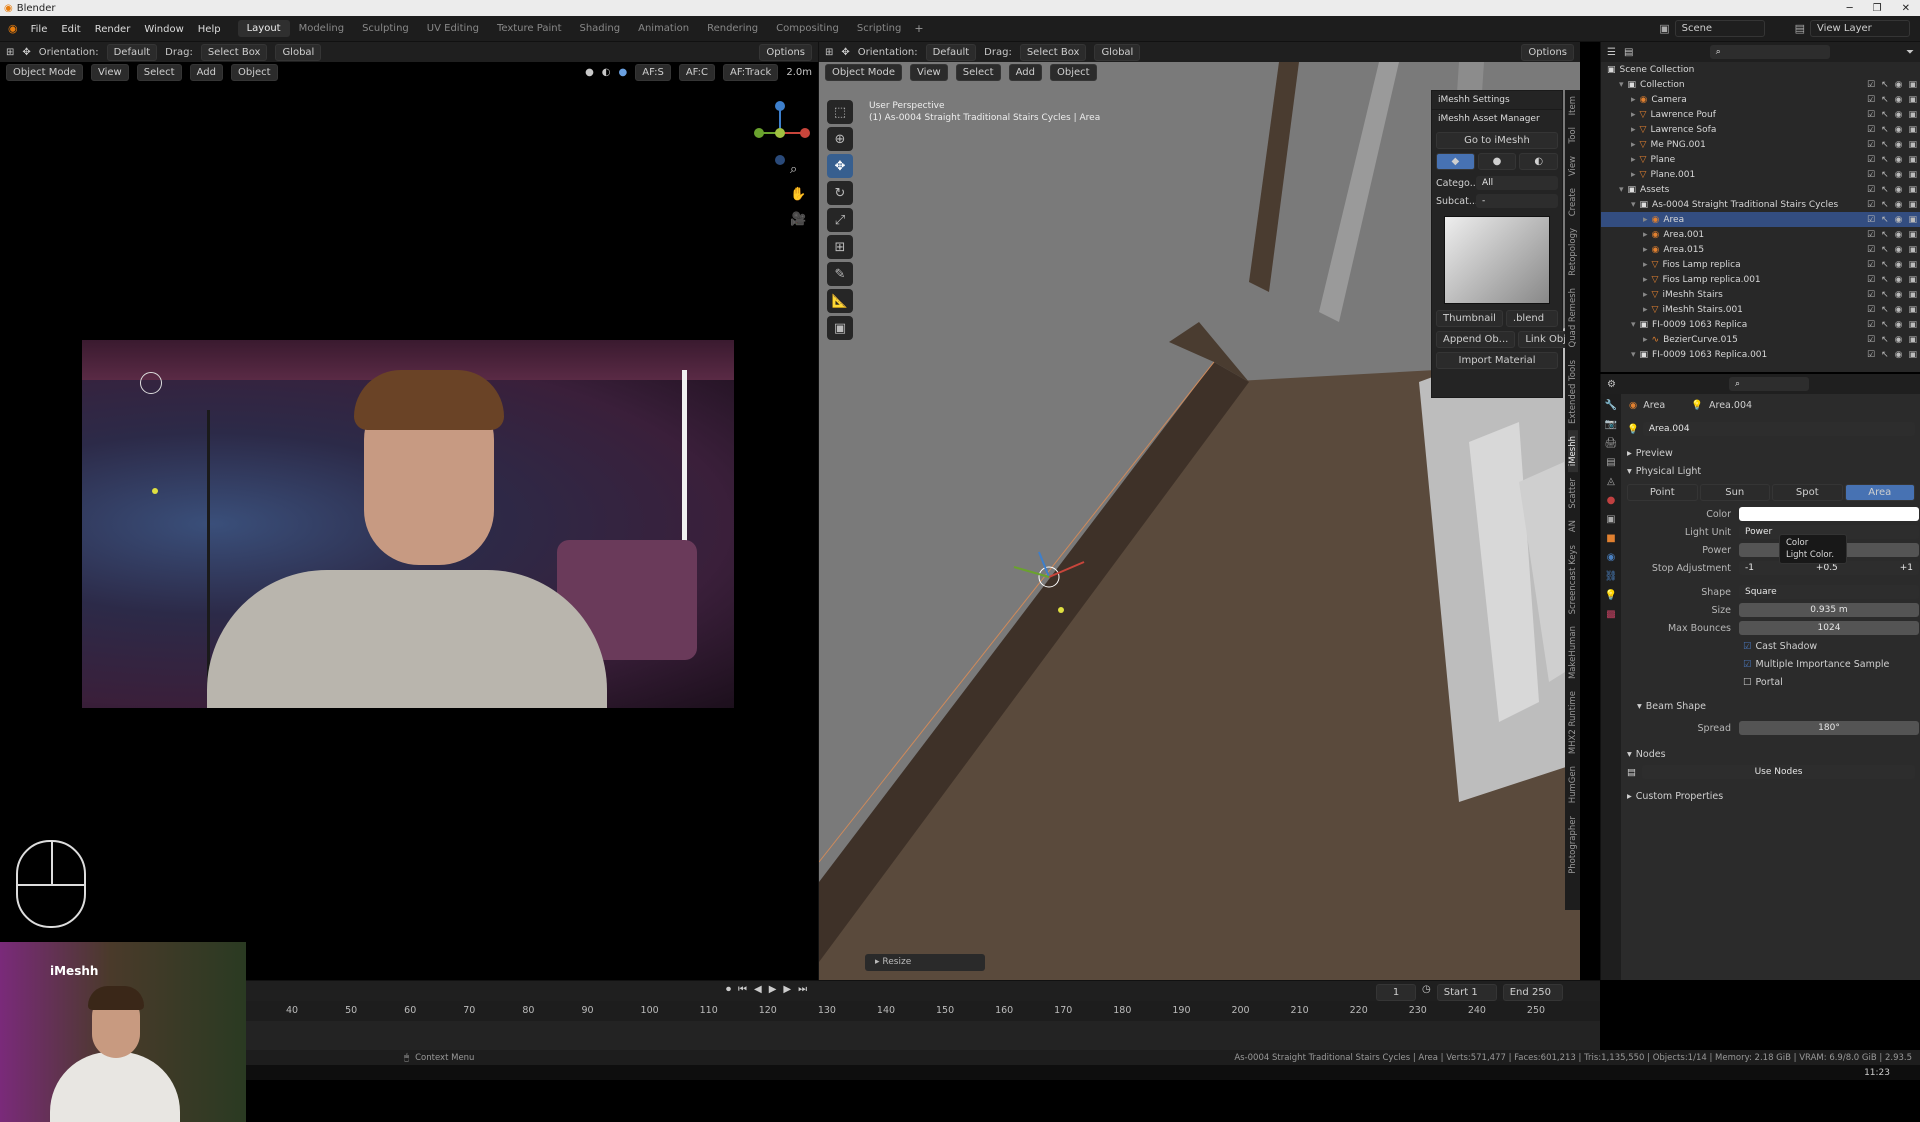  Describe the element at coordinates (1610, 462) in the screenshot. I see `view-layer-tab-icon: ▤` at that location.